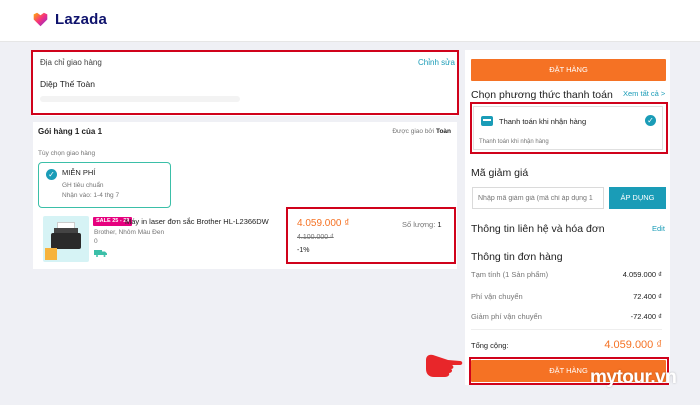 This screenshot has width=700, height=405. Describe the element at coordinates (140, 99) in the screenshot. I see `address-detail-blurred` at that location.